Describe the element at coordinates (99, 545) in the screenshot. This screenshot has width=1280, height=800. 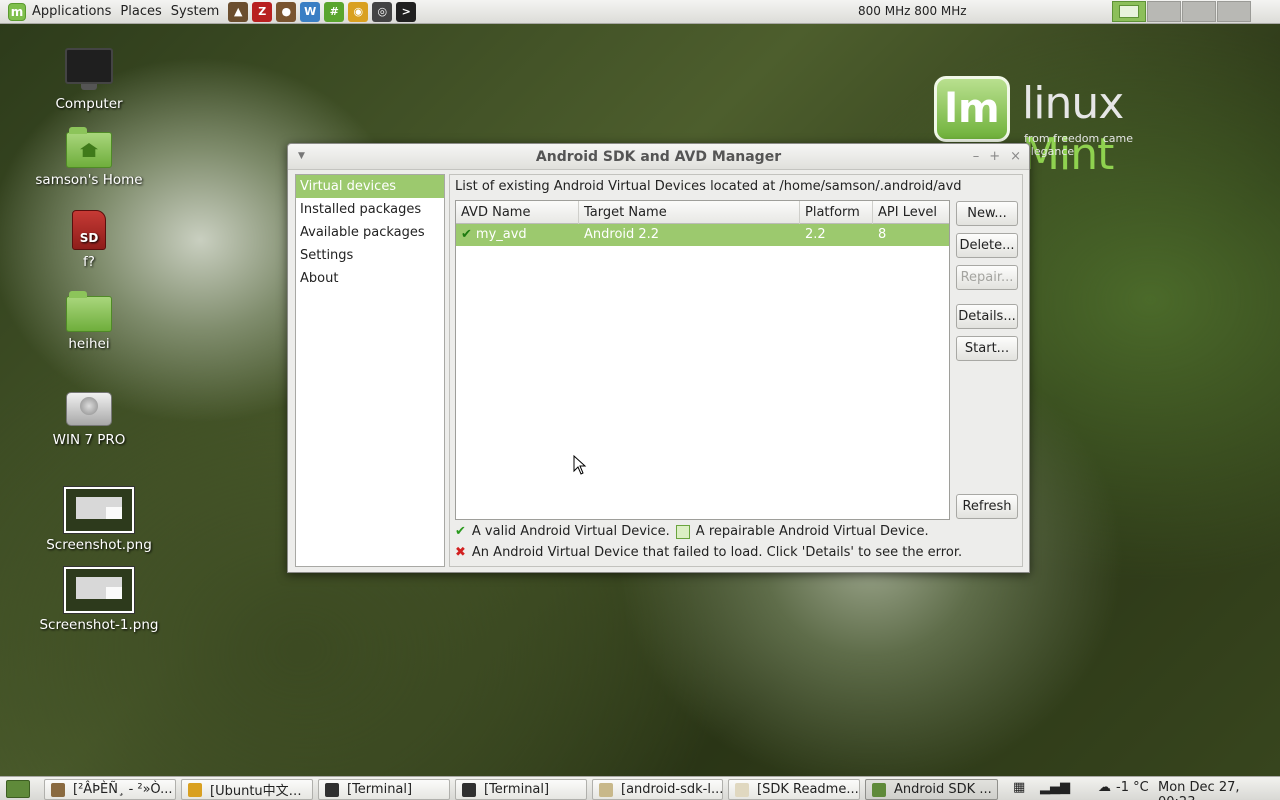
I see `desktop-icon-label: Screenshot.png` at that location.